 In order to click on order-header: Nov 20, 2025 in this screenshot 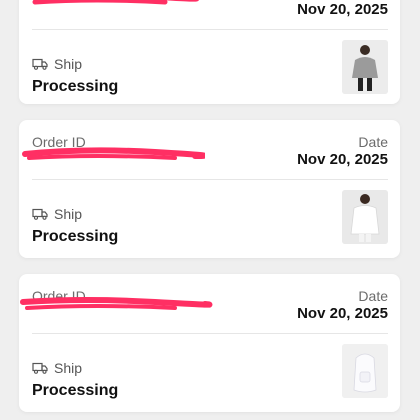, I will do `click(209, 15)`.